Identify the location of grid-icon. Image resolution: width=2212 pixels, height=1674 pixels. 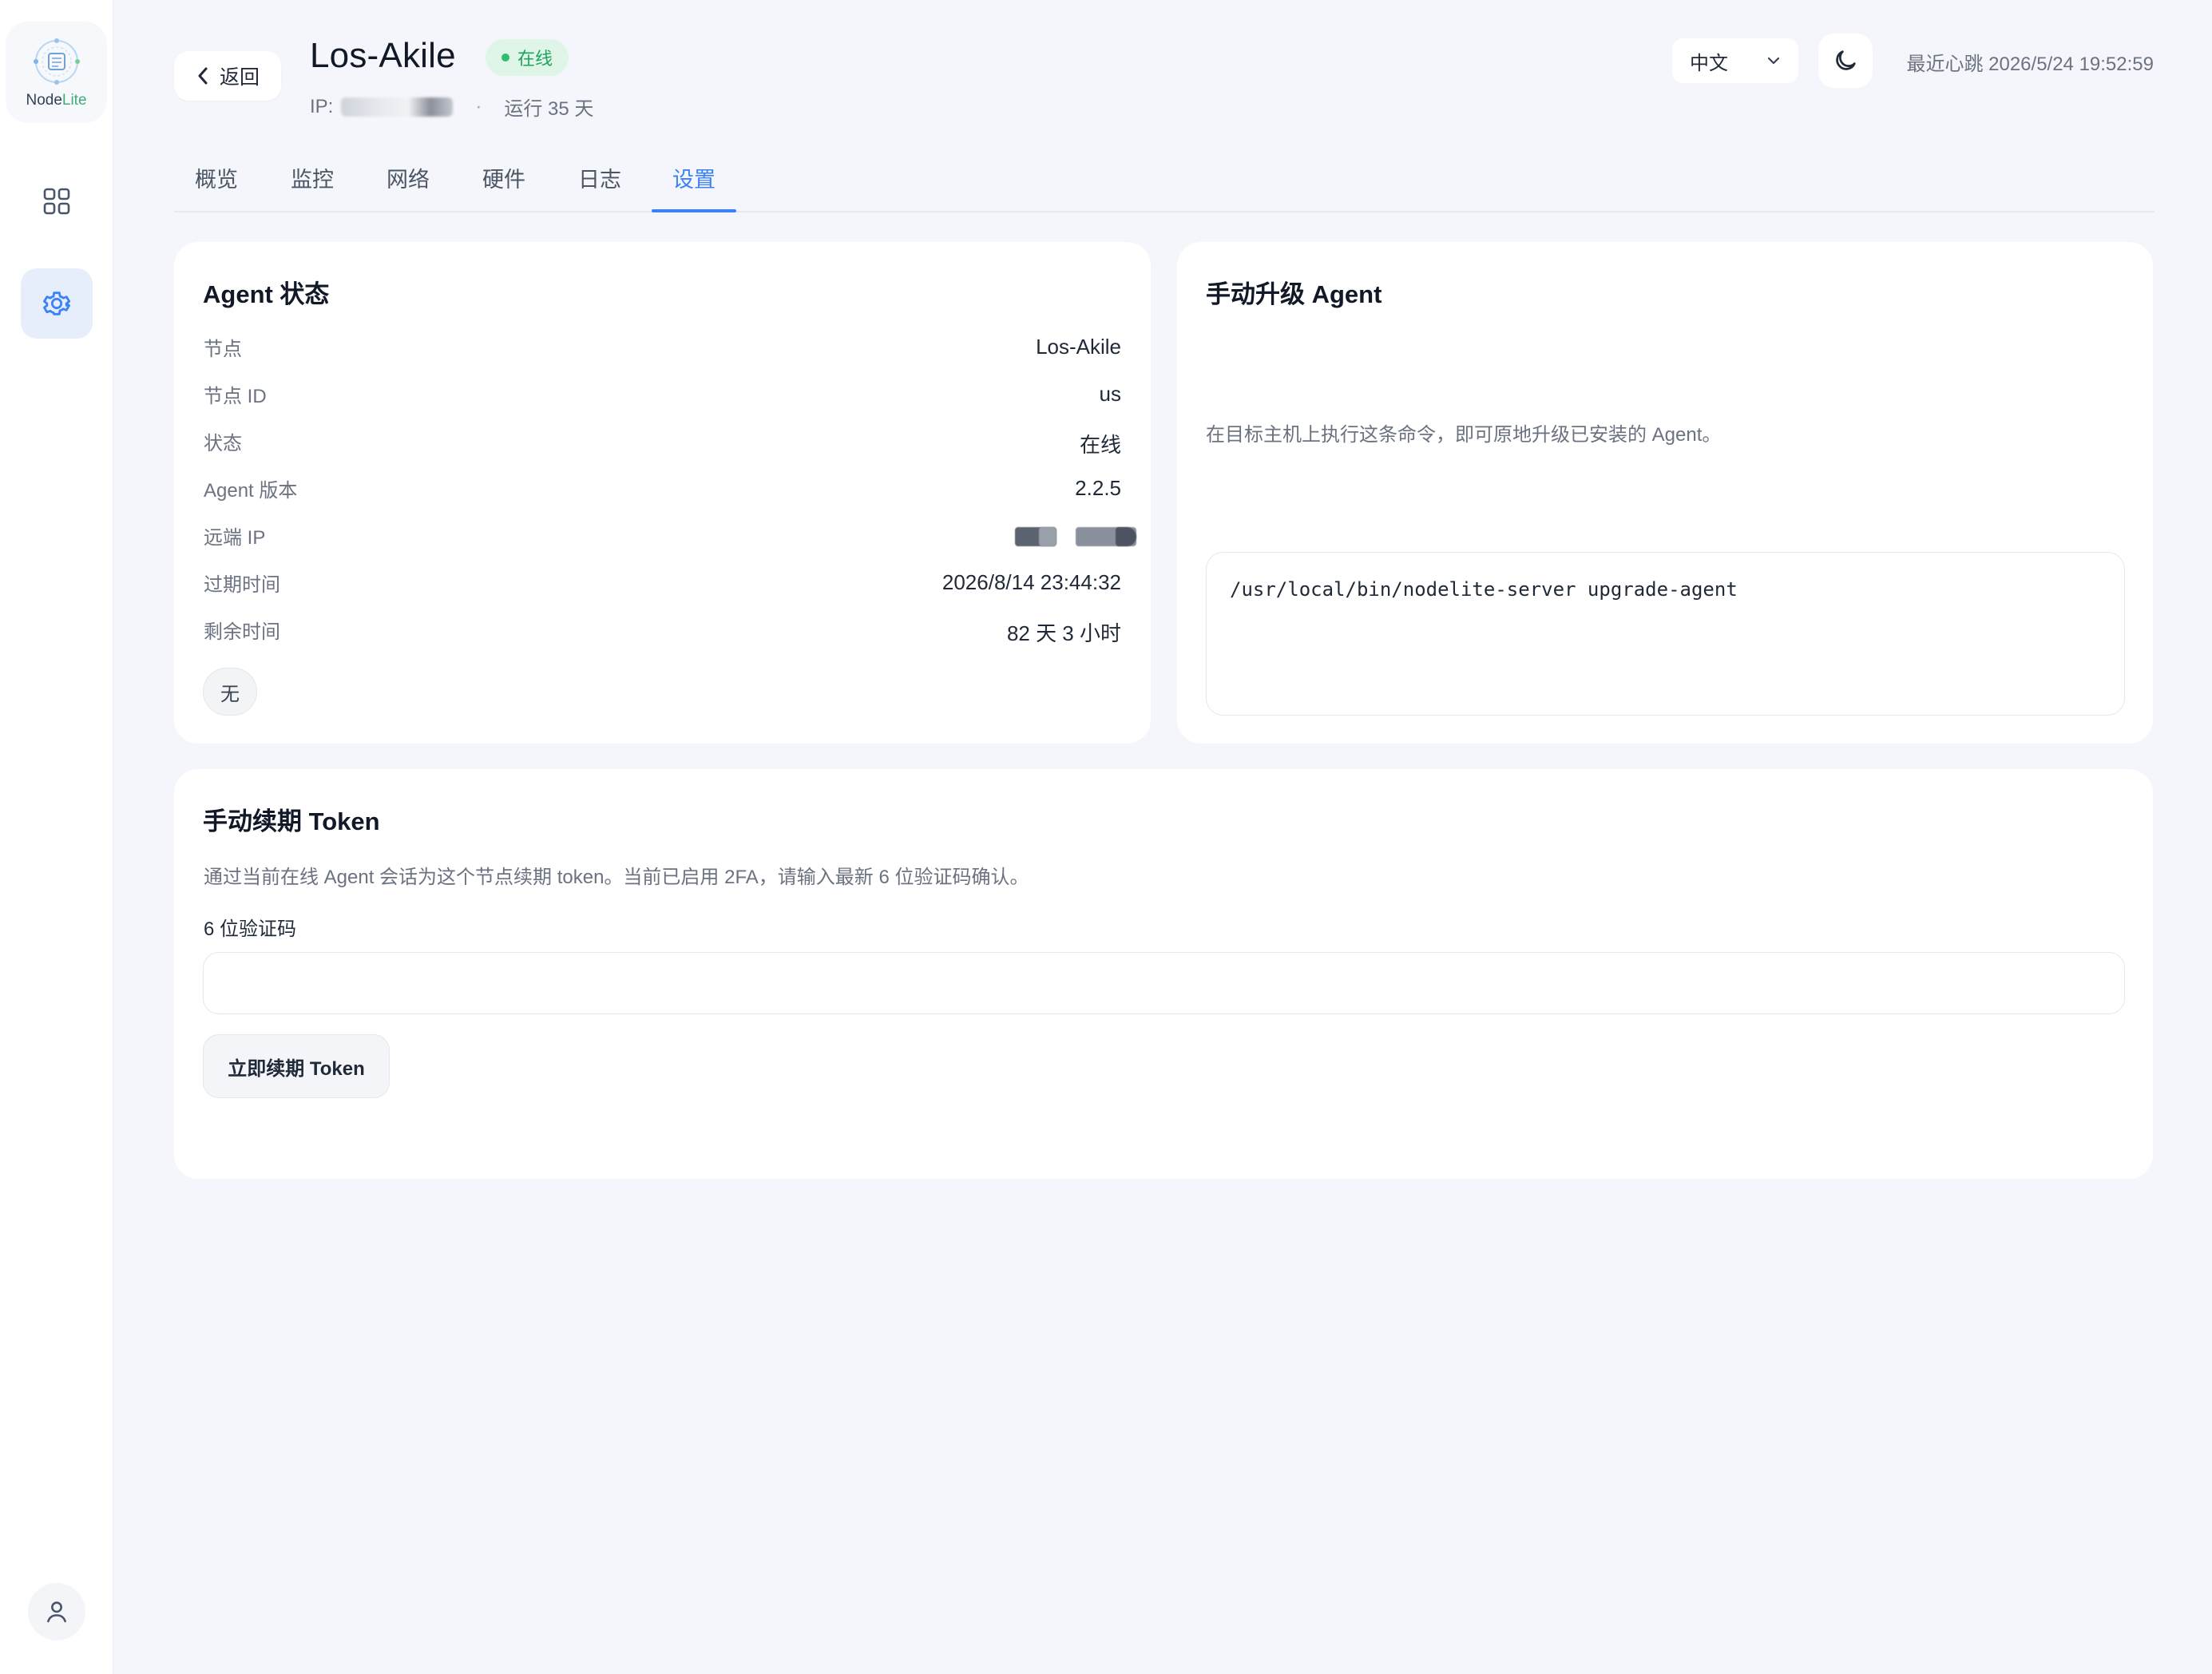
(57, 201).